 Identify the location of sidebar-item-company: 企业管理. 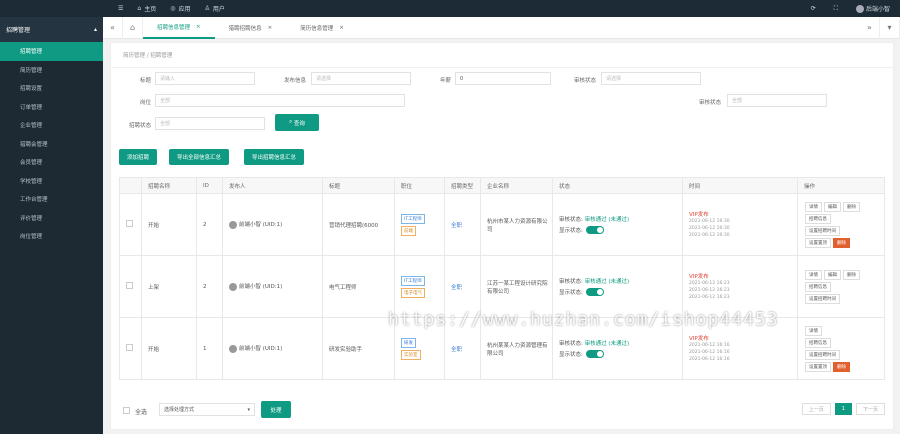
(51, 125).